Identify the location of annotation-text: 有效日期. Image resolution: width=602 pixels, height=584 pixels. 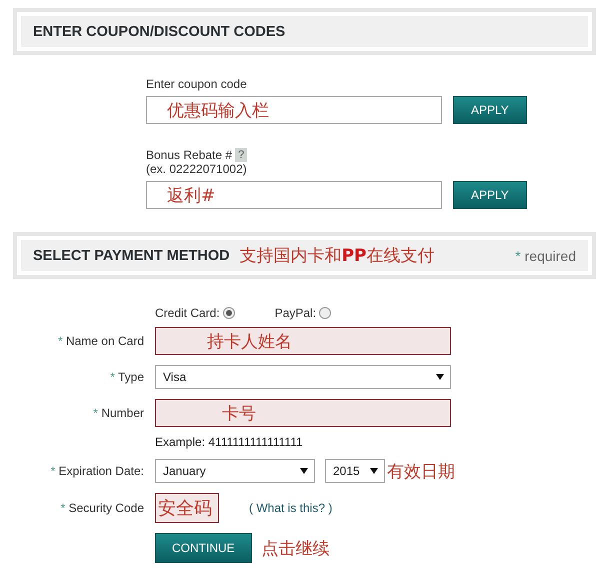
(421, 471).